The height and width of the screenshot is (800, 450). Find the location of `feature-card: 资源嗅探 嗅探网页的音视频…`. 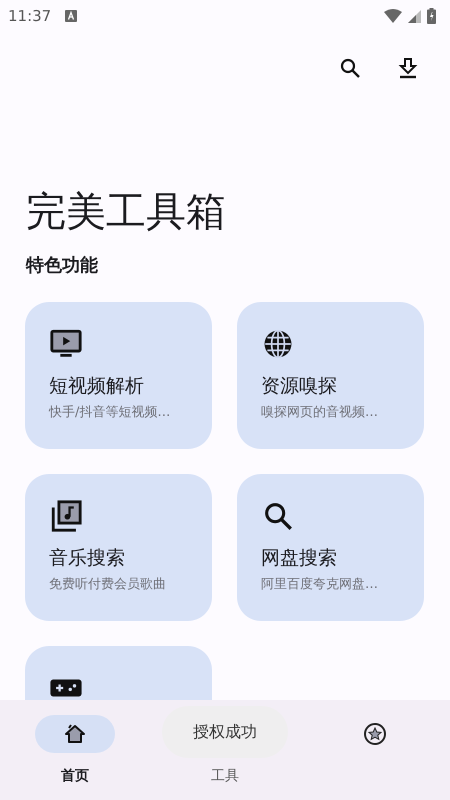

feature-card: 资源嗅探 嗅探网页的音视频… is located at coordinates (330, 375).